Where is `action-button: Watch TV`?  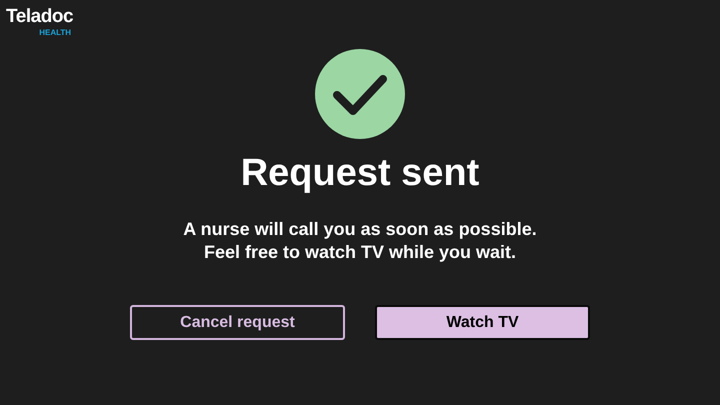 action-button: Watch TV is located at coordinates (482, 322).